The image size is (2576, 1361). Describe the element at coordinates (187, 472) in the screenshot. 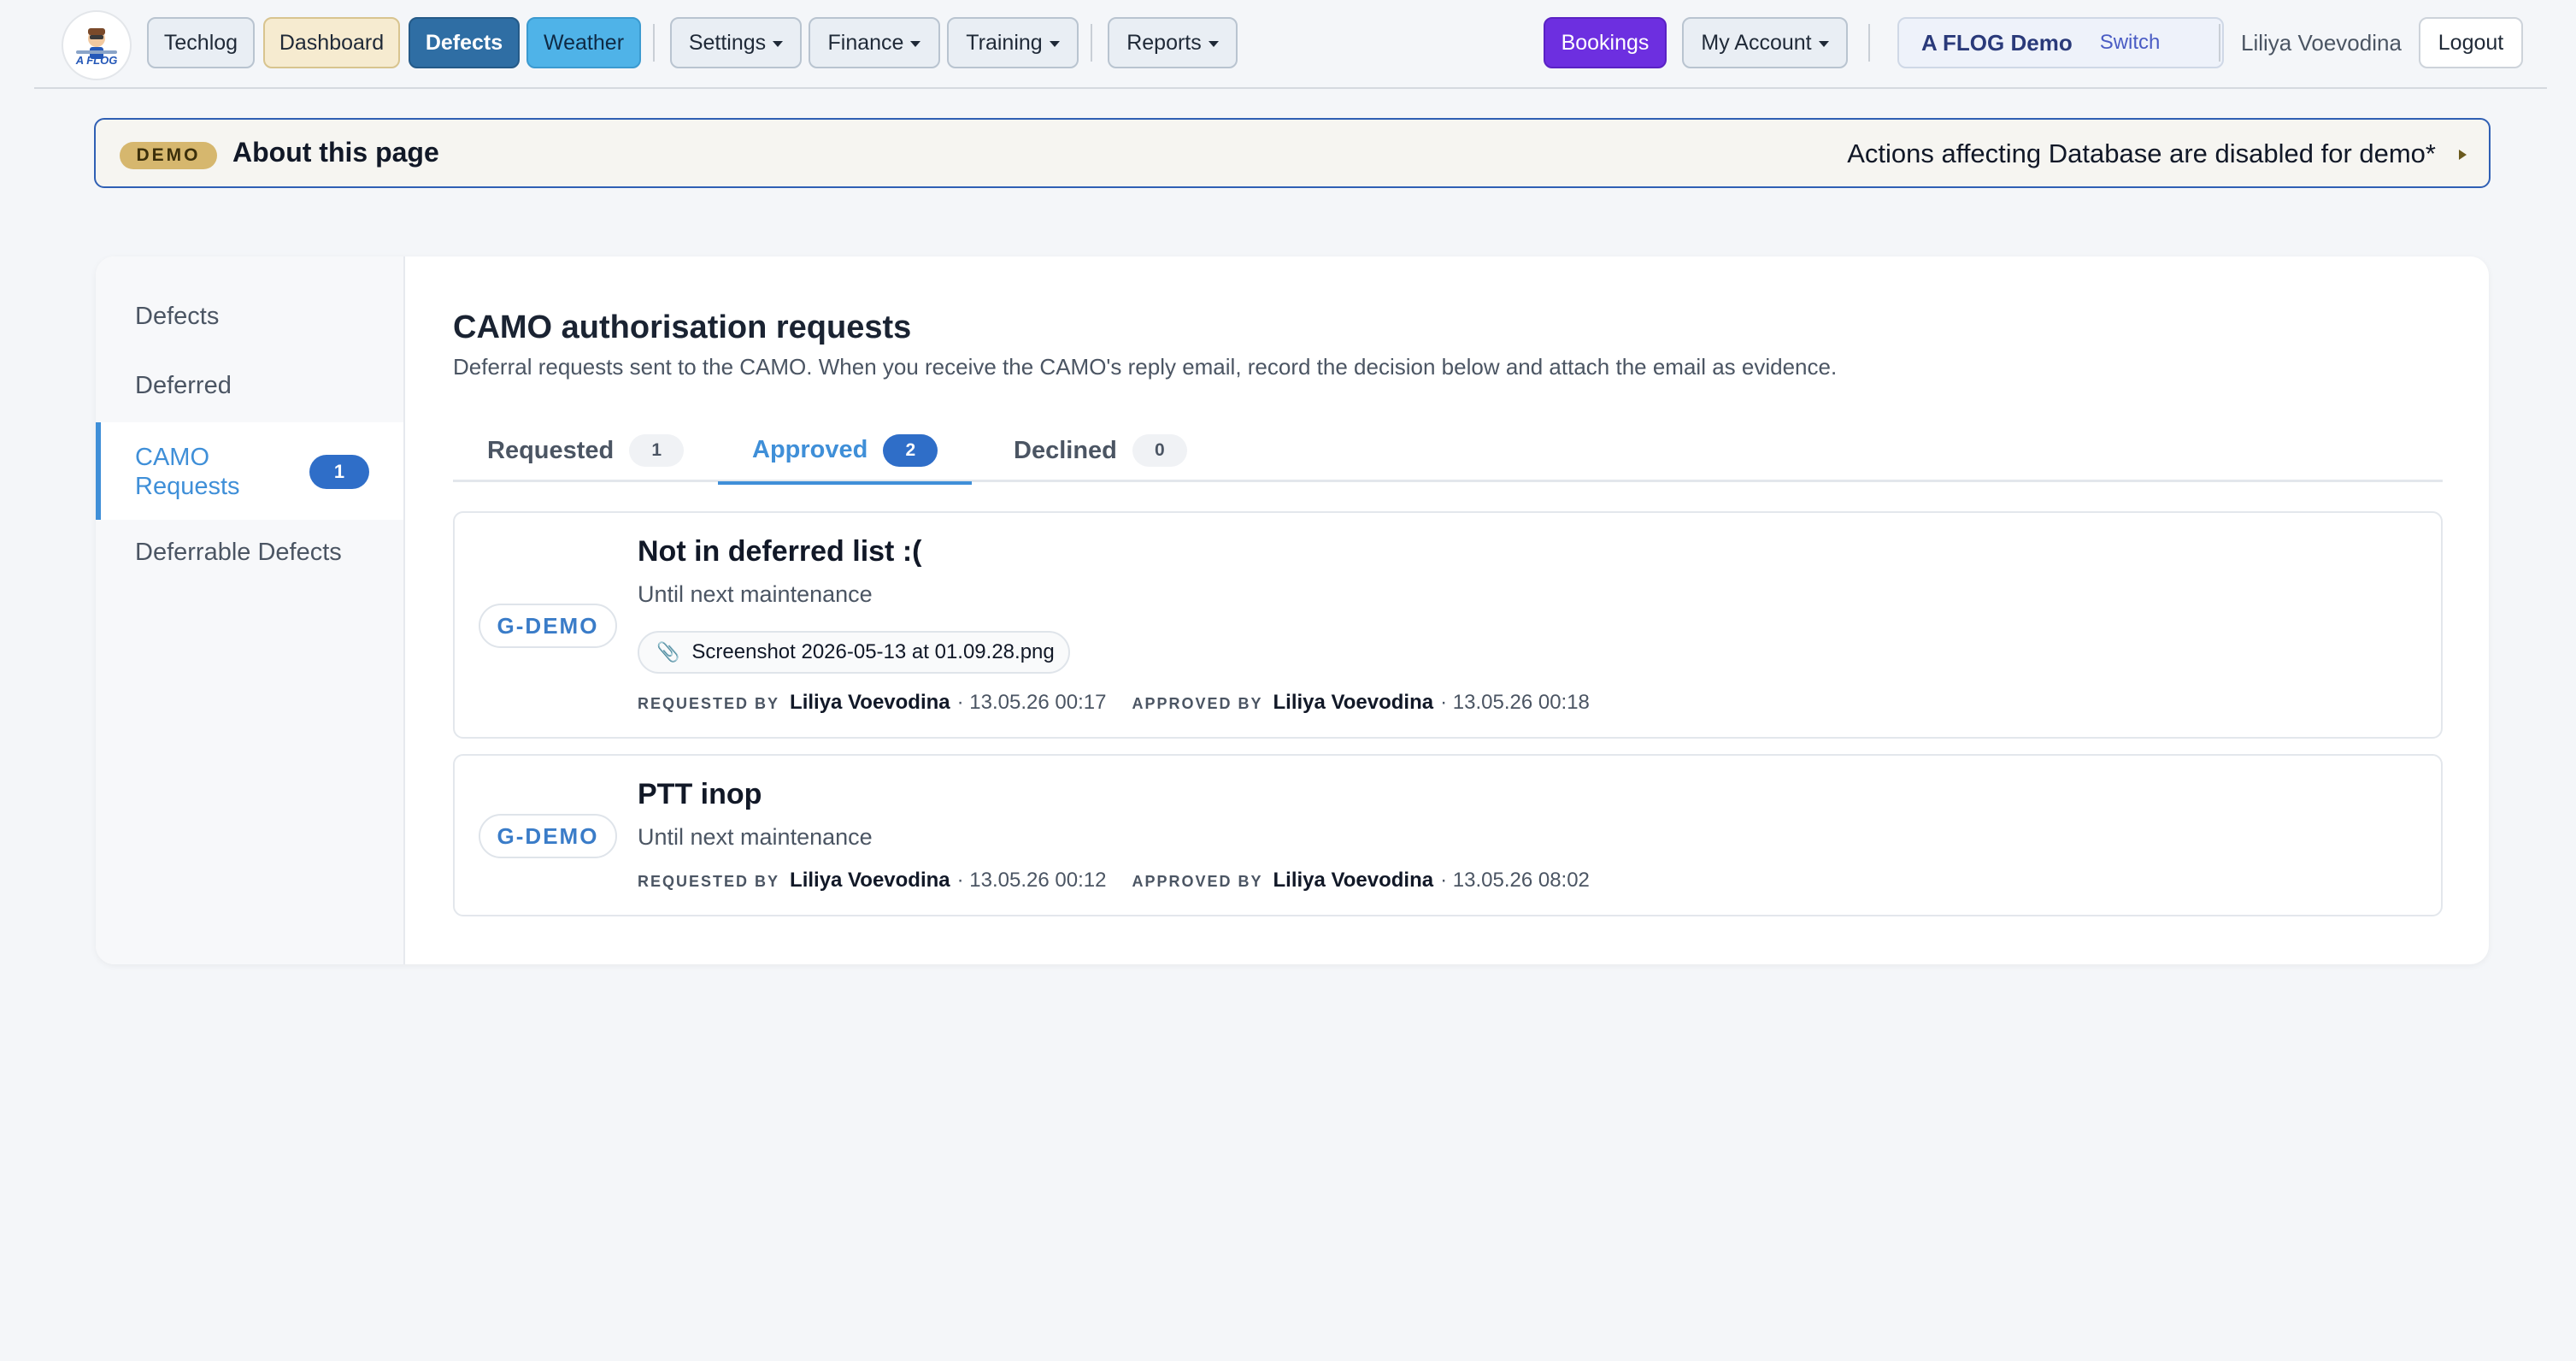

I see `sidebar-item-label: CAMO Requests` at that location.